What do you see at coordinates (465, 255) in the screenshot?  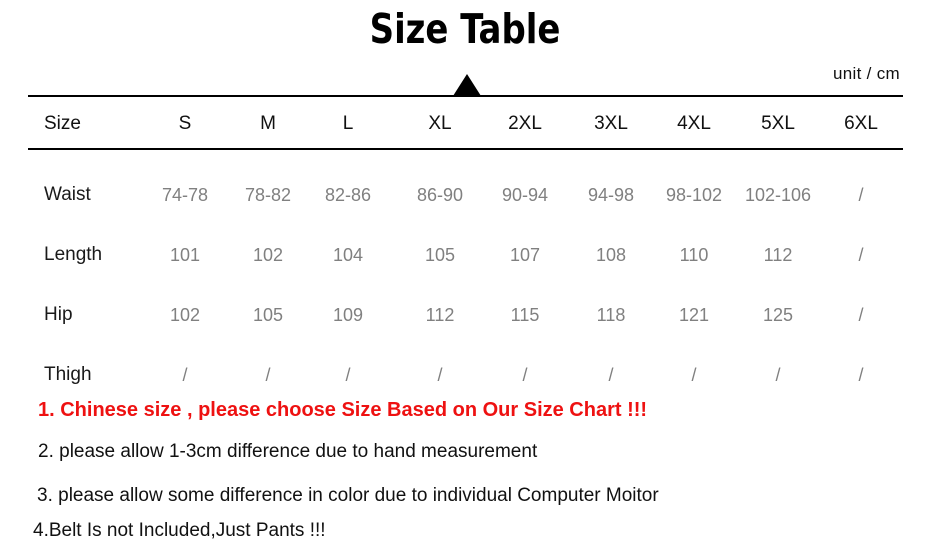 I see `table-row: Length 101 102 104 105 107 108 110 112 /` at bounding box center [465, 255].